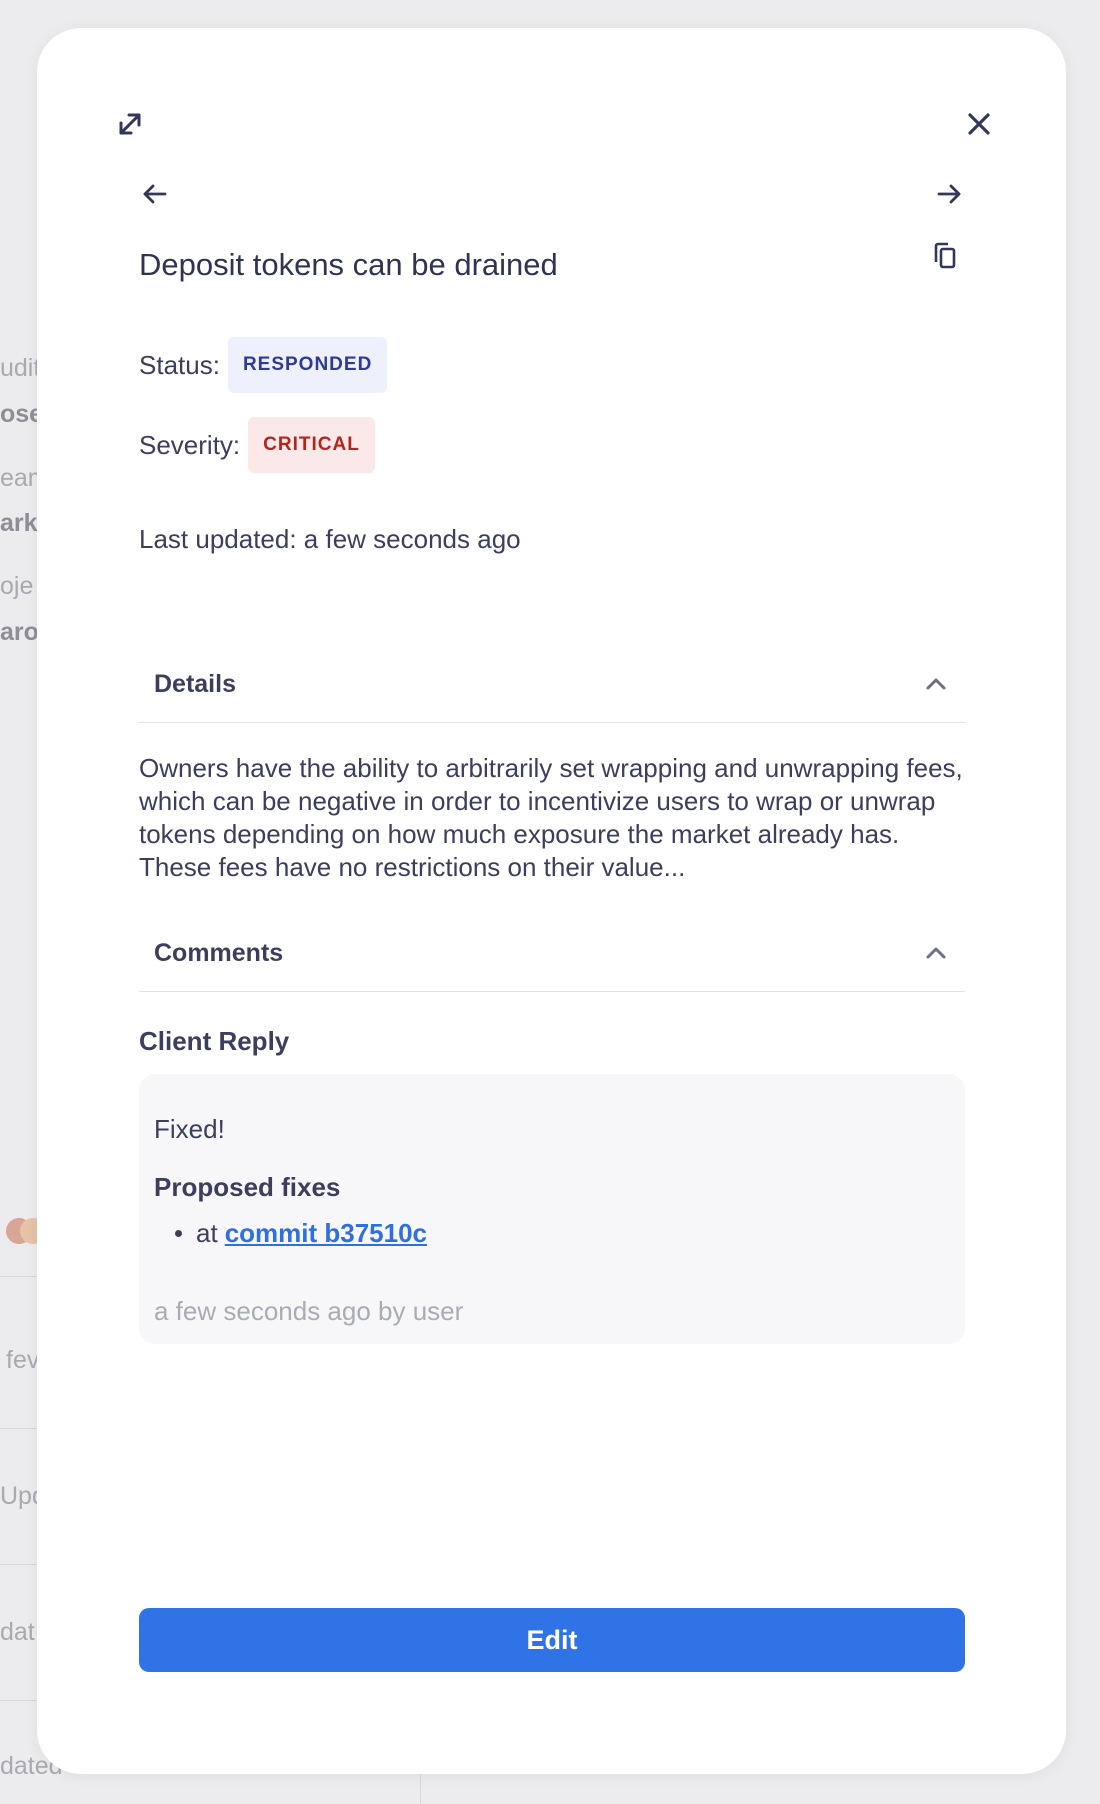 This screenshot has height=1804, width=1100. I want to click on edit-button: Edit, so click(552, 1640).